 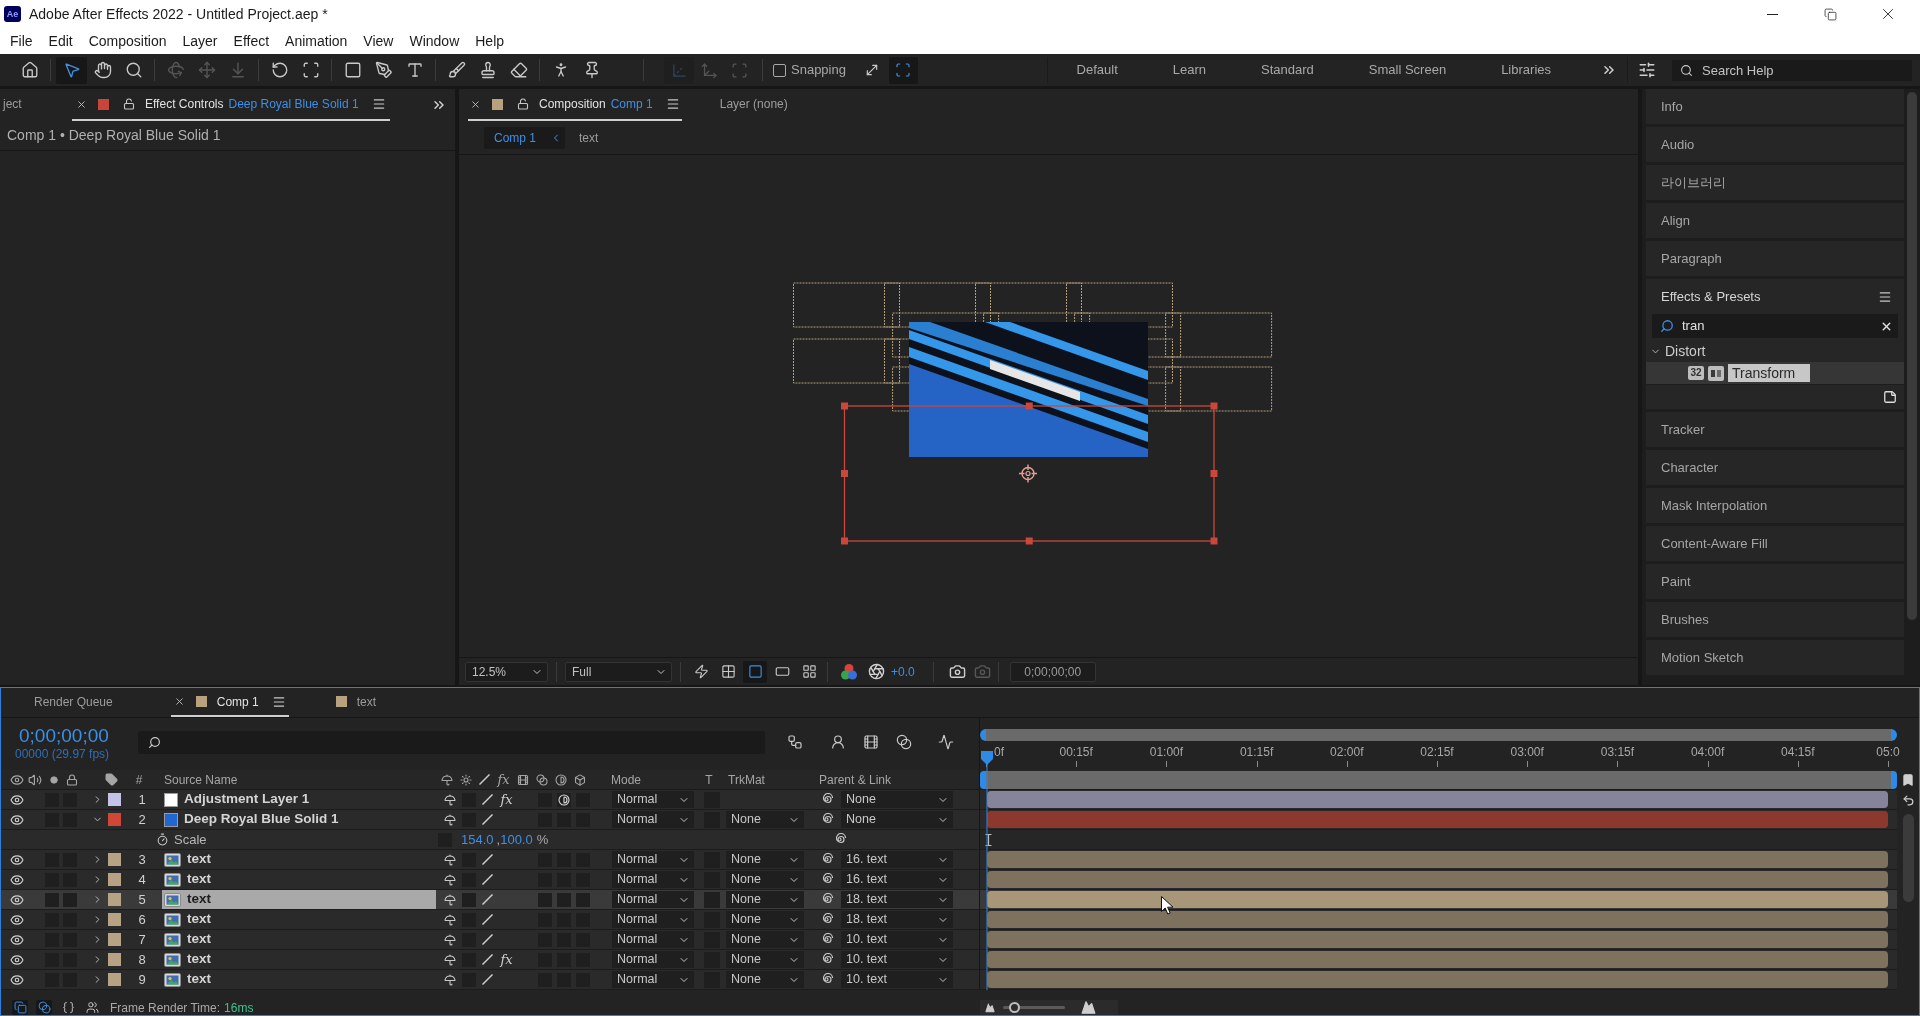 I want to click on workspace-tab: Small Screen, so click(x=1407, y=70).